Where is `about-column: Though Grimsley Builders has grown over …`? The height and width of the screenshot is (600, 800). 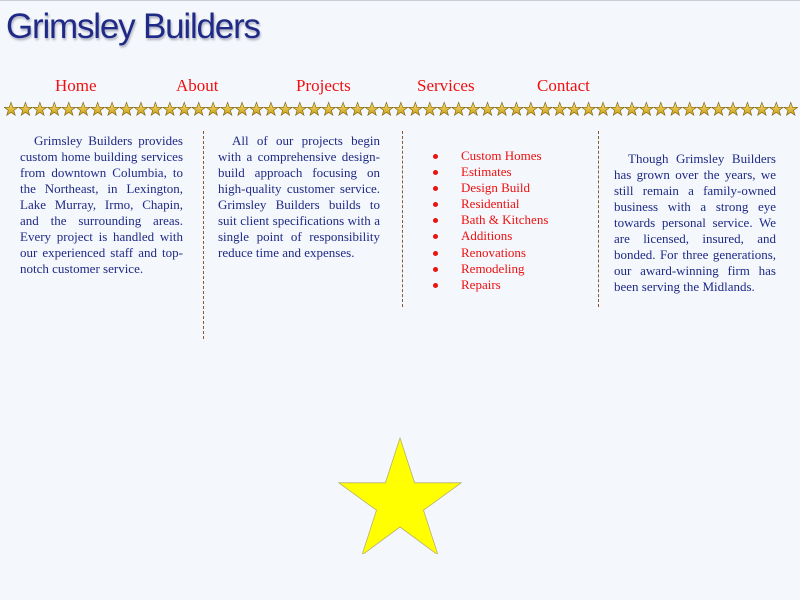 about-column: Though Grimsley Builders has grown over … is located at coordinates (695, 223).